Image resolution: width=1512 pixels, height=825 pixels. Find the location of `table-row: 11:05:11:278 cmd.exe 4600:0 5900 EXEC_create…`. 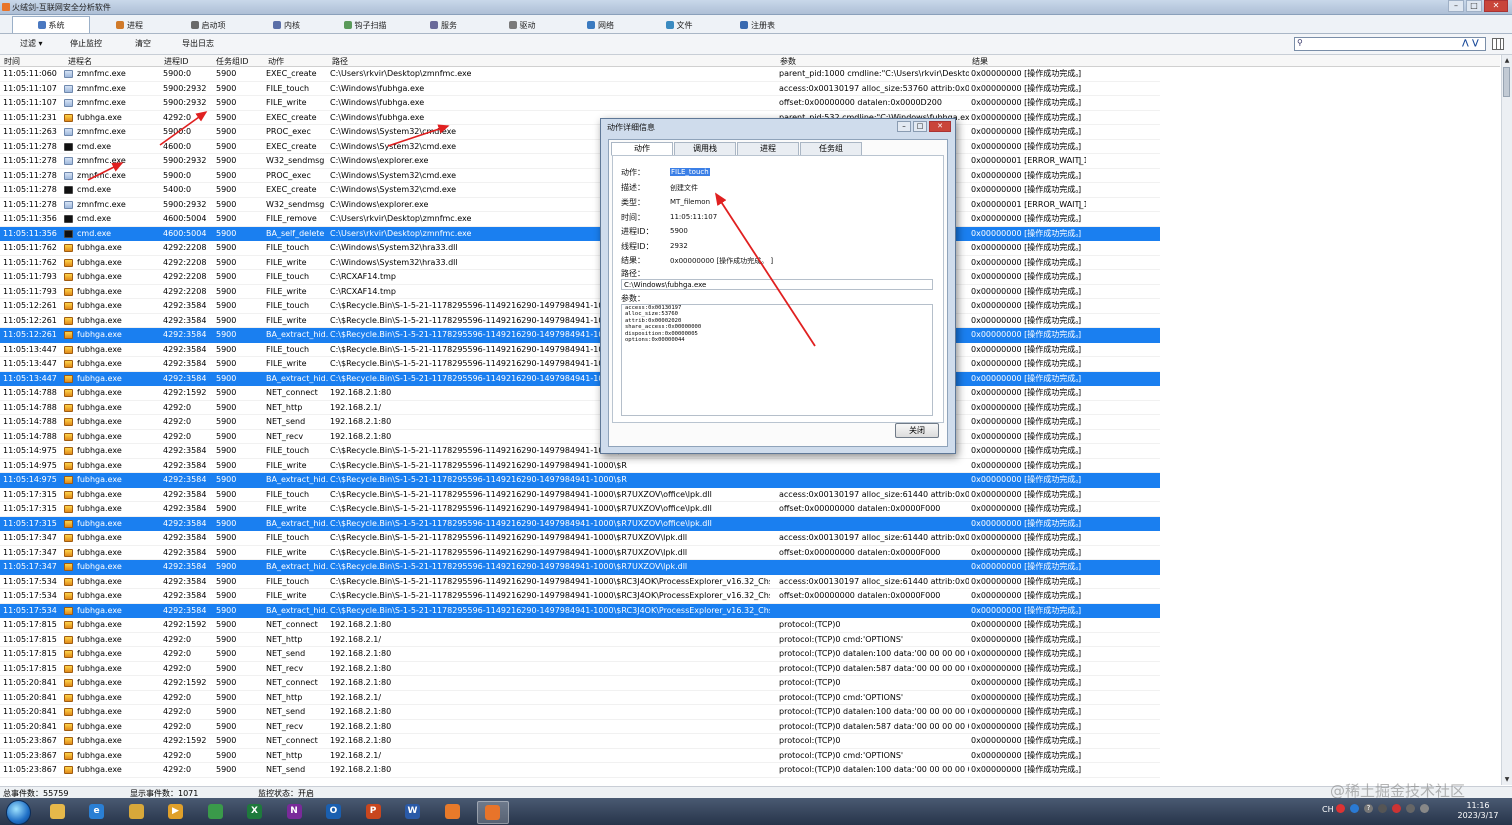

table-row: 11:05:11:278 cmd.exe 4600:0 5900 EXEC_create… is located at coordinates (580, 147).